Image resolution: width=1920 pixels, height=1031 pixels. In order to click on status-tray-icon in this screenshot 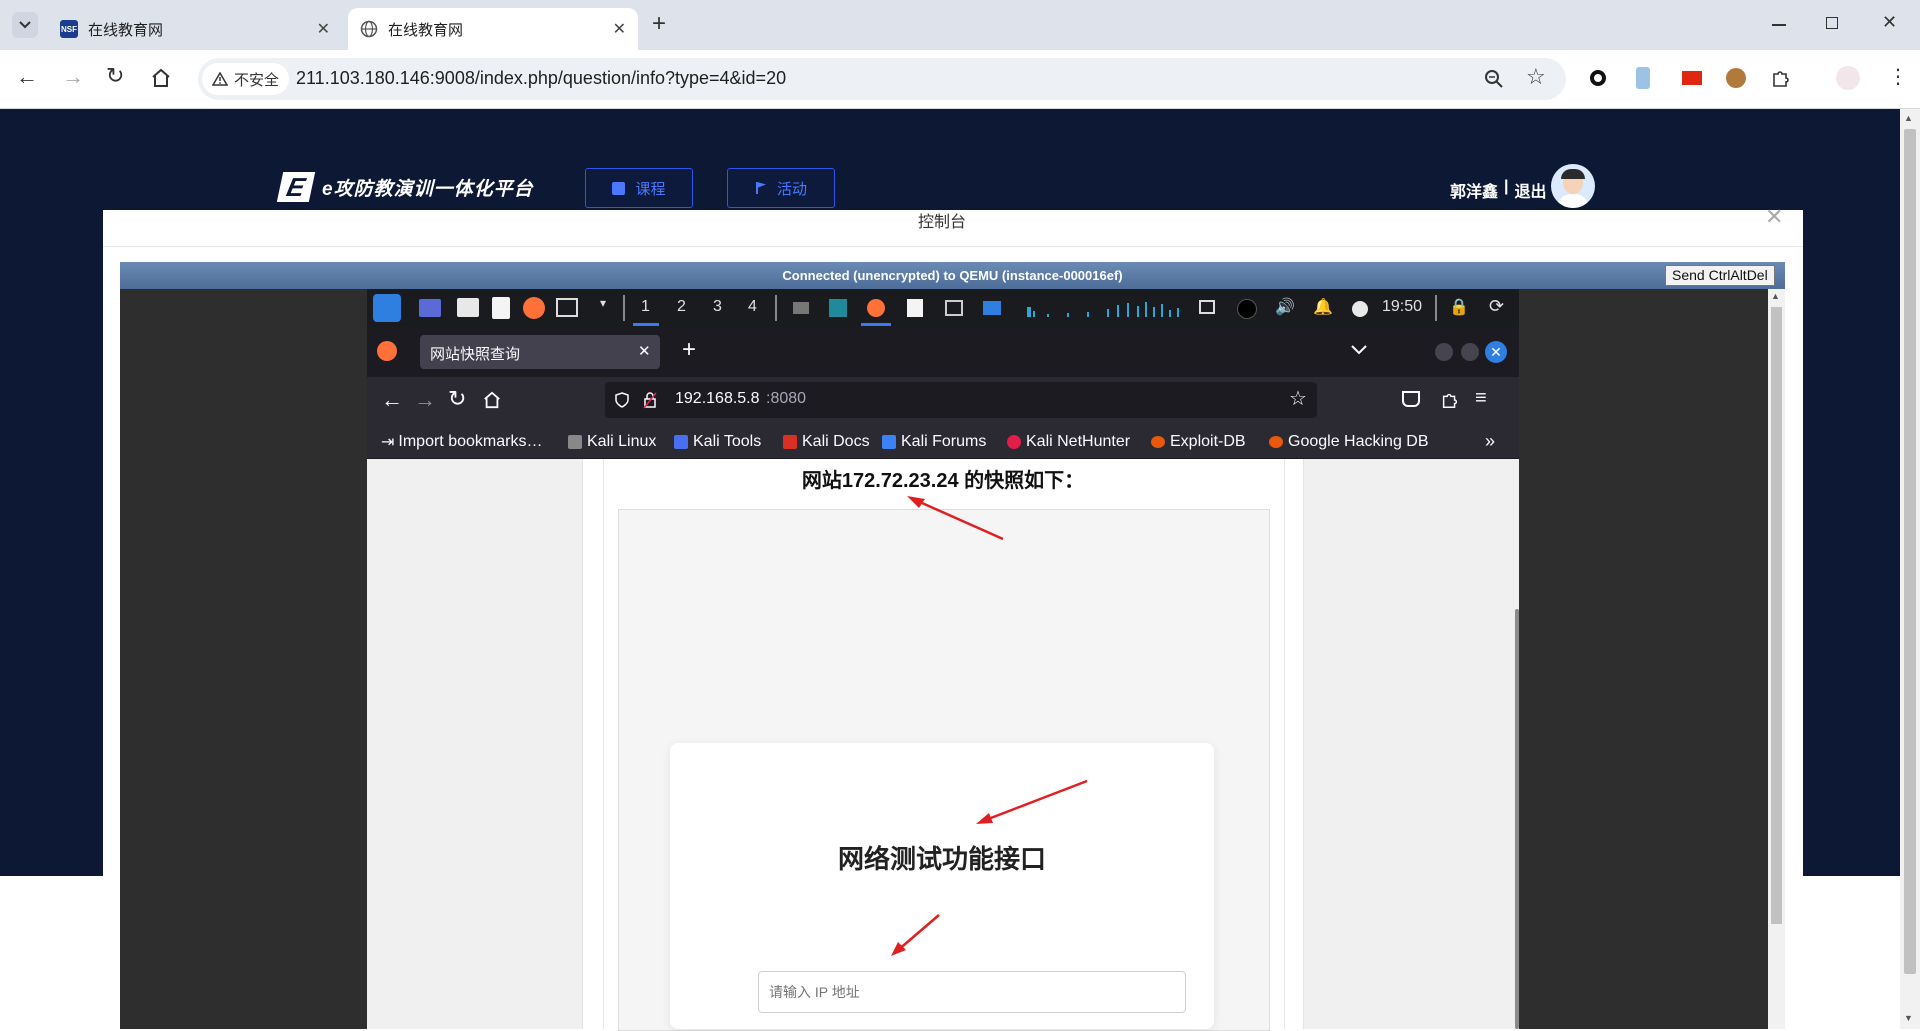, I will do `click(1247, 309)`.